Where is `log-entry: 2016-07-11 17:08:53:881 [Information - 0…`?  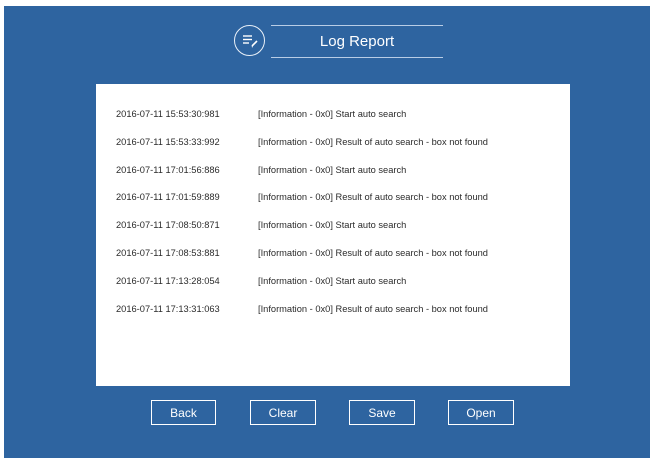 log-entry: 2016-07-11 17:08:53:881 [Information - 0… is located at coordinates (302, 253).